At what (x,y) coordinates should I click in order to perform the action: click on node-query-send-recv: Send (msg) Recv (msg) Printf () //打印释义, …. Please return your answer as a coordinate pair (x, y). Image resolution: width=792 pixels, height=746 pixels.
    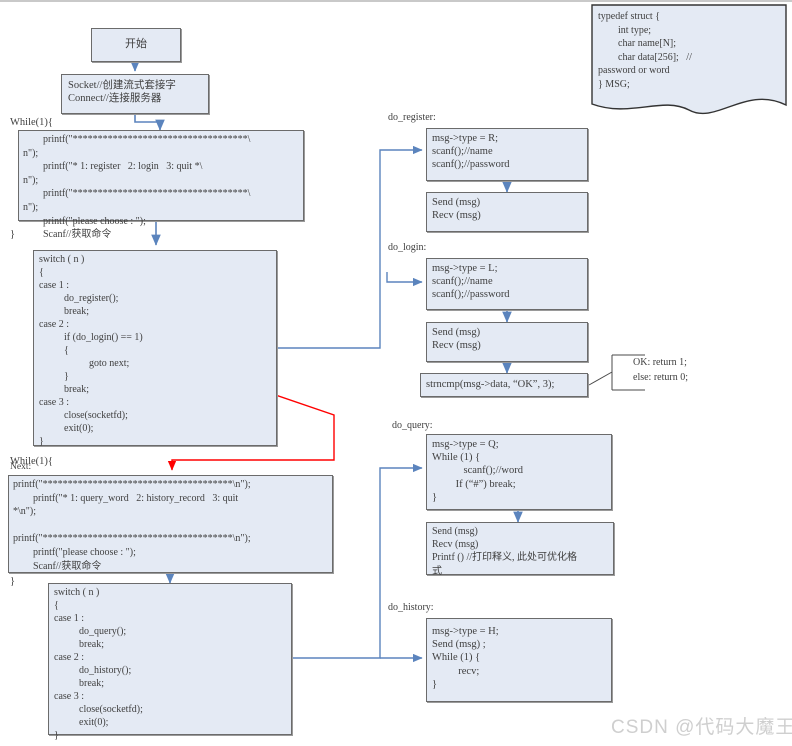
    Looking at the image, I should click on (520, 549).